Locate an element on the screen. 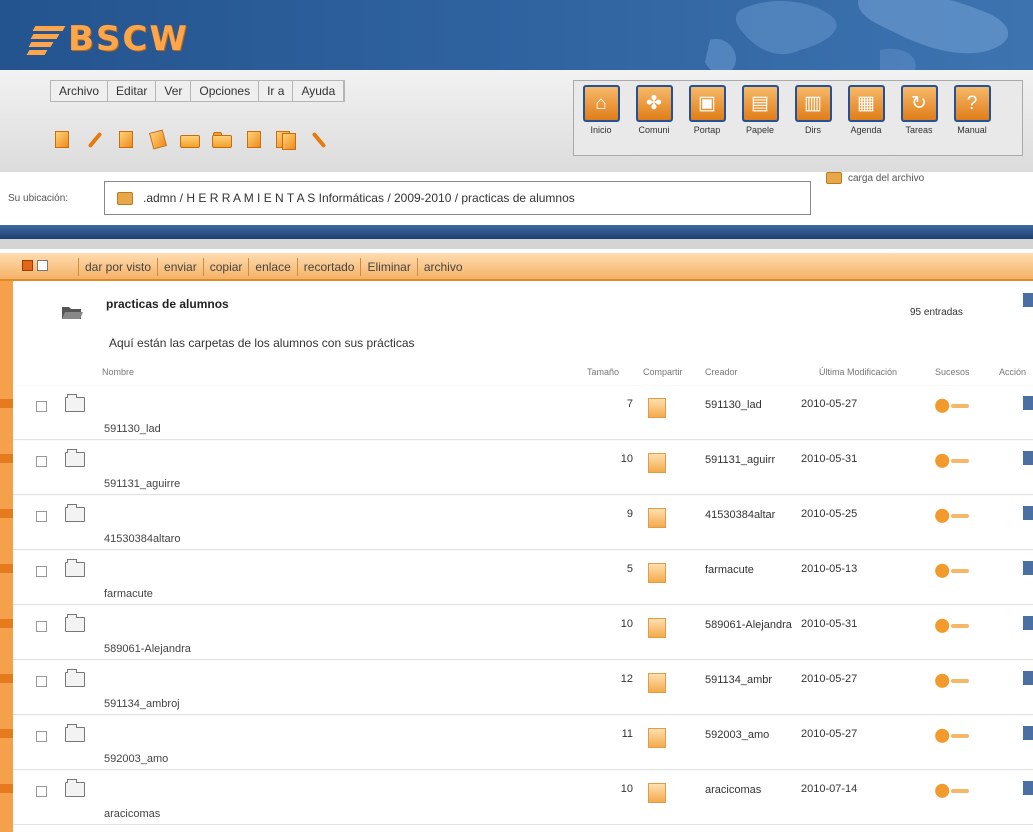  row-name-link: farmacute is located at coordinates (128, 594).